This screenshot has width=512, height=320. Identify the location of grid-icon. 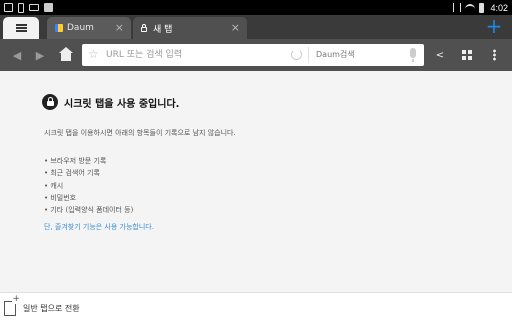
(467, 55).